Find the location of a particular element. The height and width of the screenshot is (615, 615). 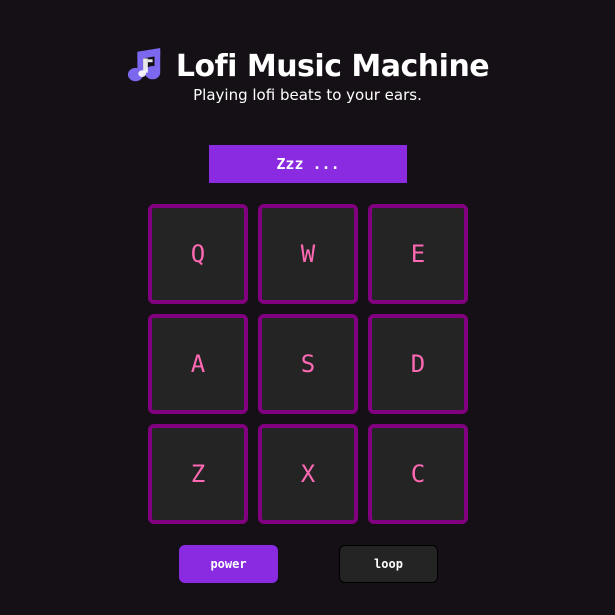

control-bar: power loop is located at coordinates (307, 564).